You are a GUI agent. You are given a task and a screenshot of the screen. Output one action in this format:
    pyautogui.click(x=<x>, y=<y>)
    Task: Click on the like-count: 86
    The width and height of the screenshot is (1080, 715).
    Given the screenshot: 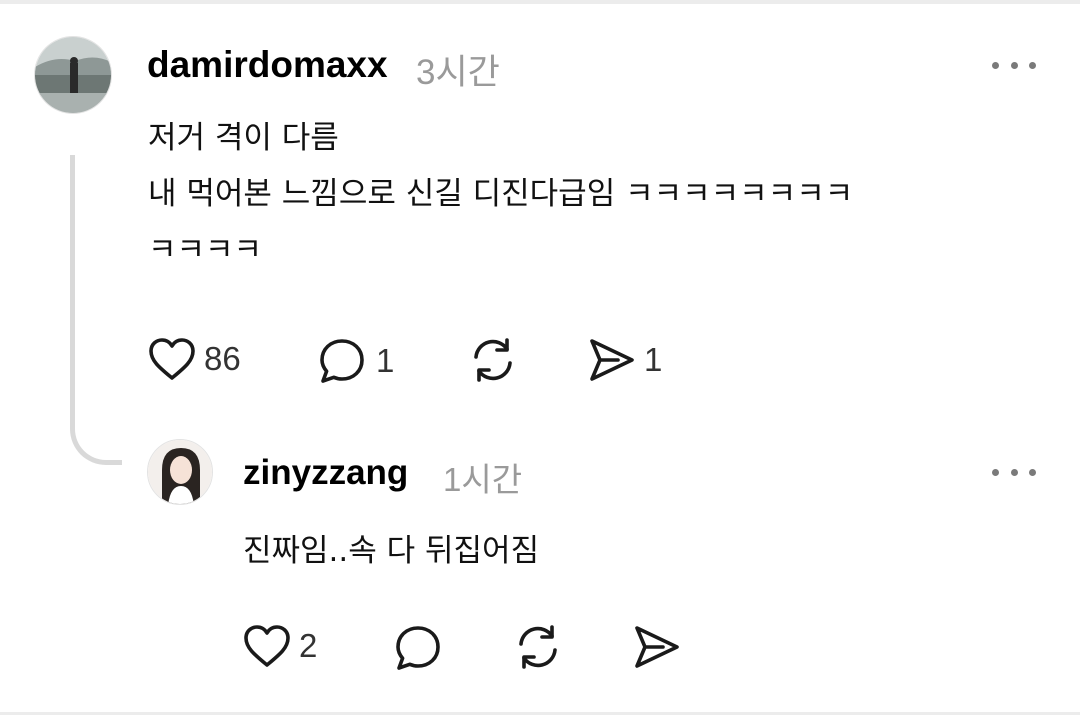 What is the action you would take?
    pyautogui.click(x=222, y=358)
    